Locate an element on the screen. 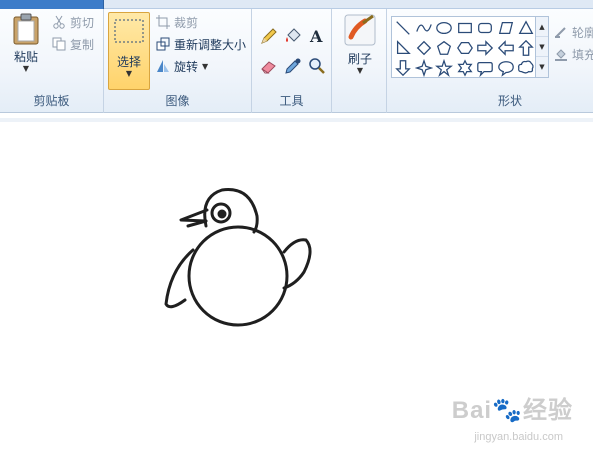  pencil-icon is located at coordinates (268, 35).